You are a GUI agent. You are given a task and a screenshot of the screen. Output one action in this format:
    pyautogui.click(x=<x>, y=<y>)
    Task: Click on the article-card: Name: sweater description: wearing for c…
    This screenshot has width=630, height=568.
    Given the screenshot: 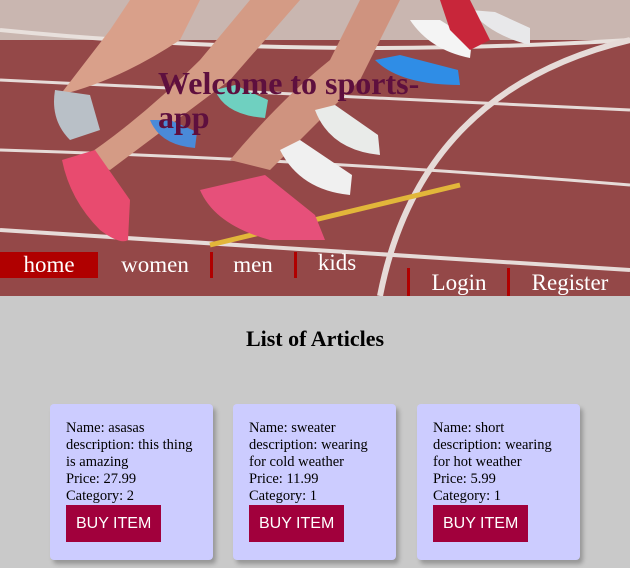 What is the action you would take?
    pyautogui.click(x=314, y=482)
    